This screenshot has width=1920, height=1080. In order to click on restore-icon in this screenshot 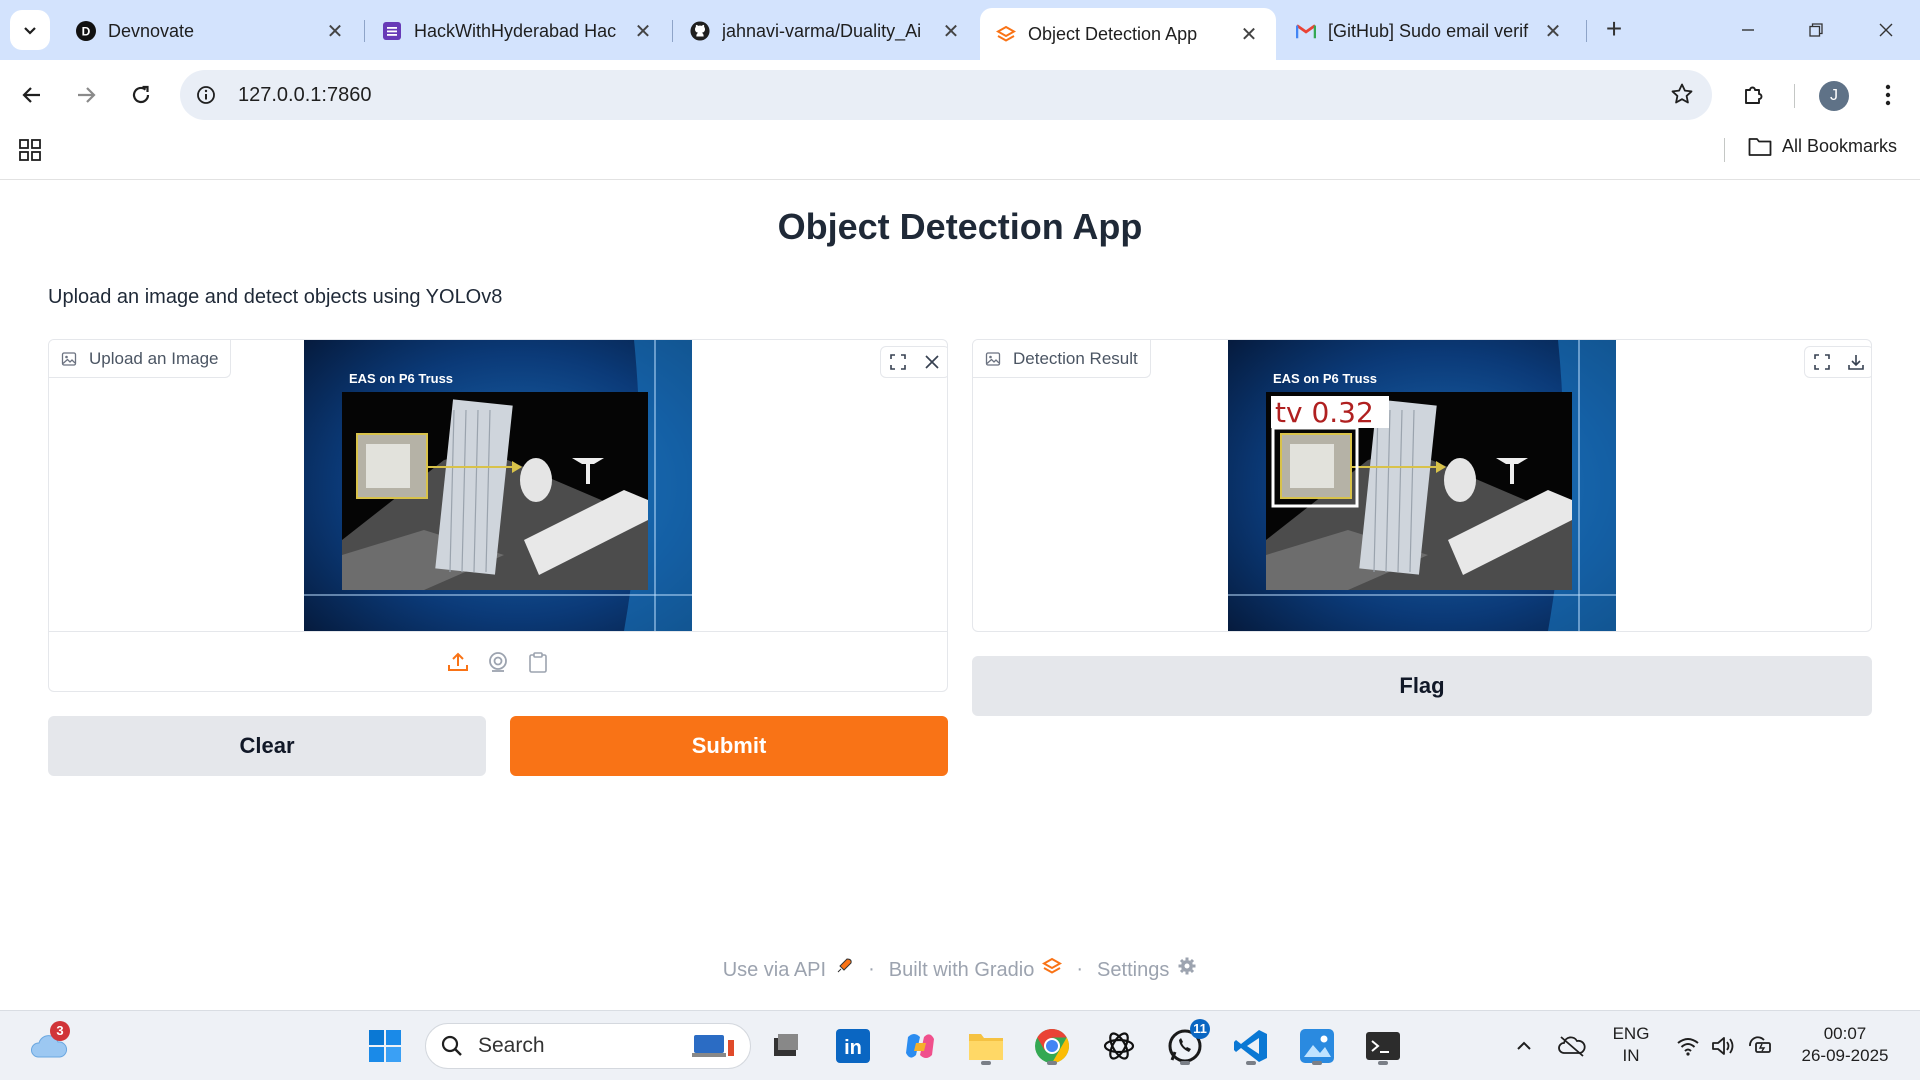, I will do `click(1816, 30)`.